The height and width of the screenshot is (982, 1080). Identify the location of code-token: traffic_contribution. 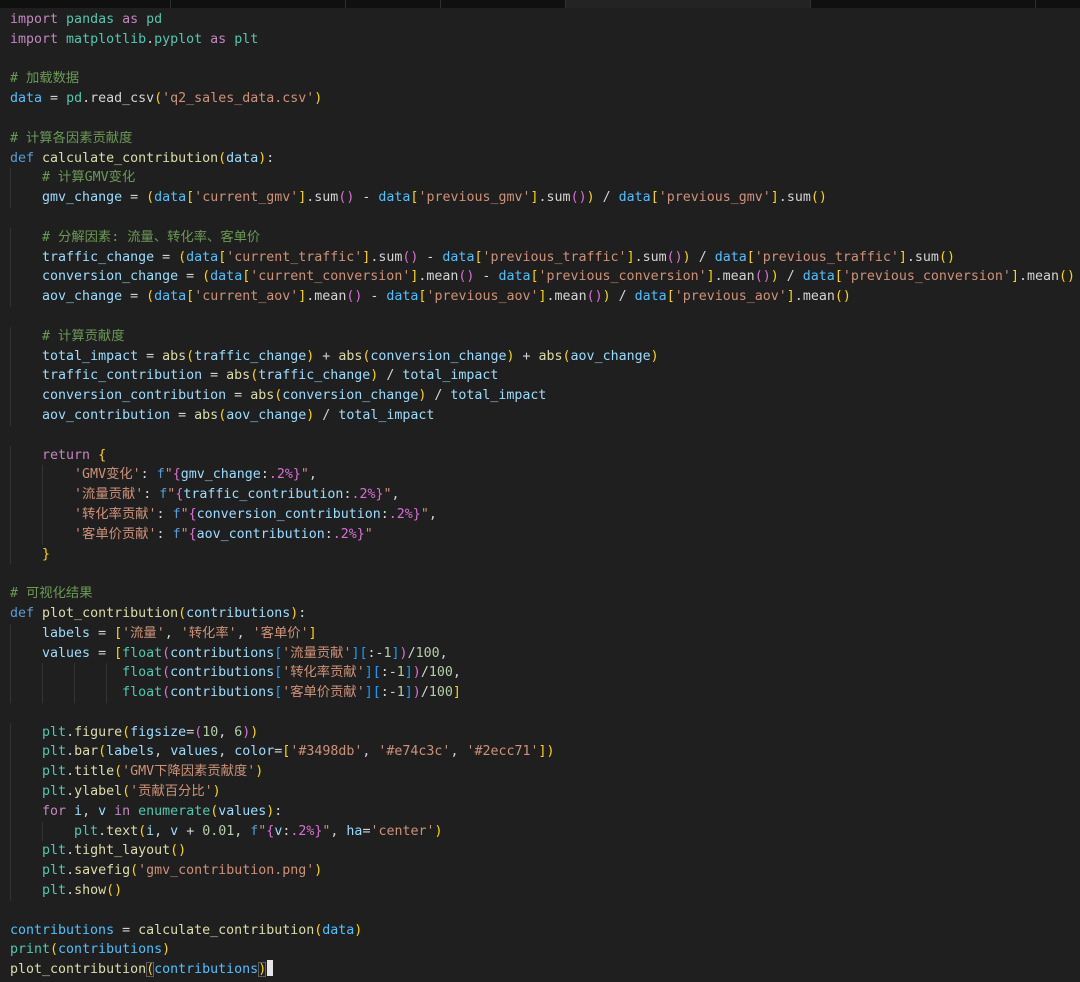
(263, 495).